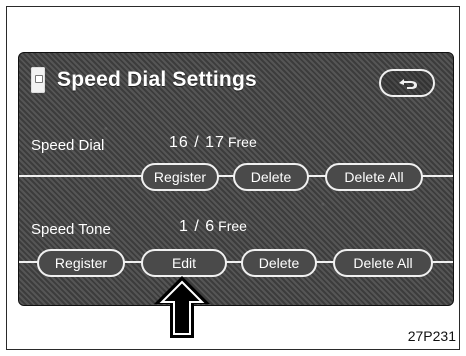 The image size is (466, 356). I want to click on speed-tone-register-button: Register, so click(81, 263).